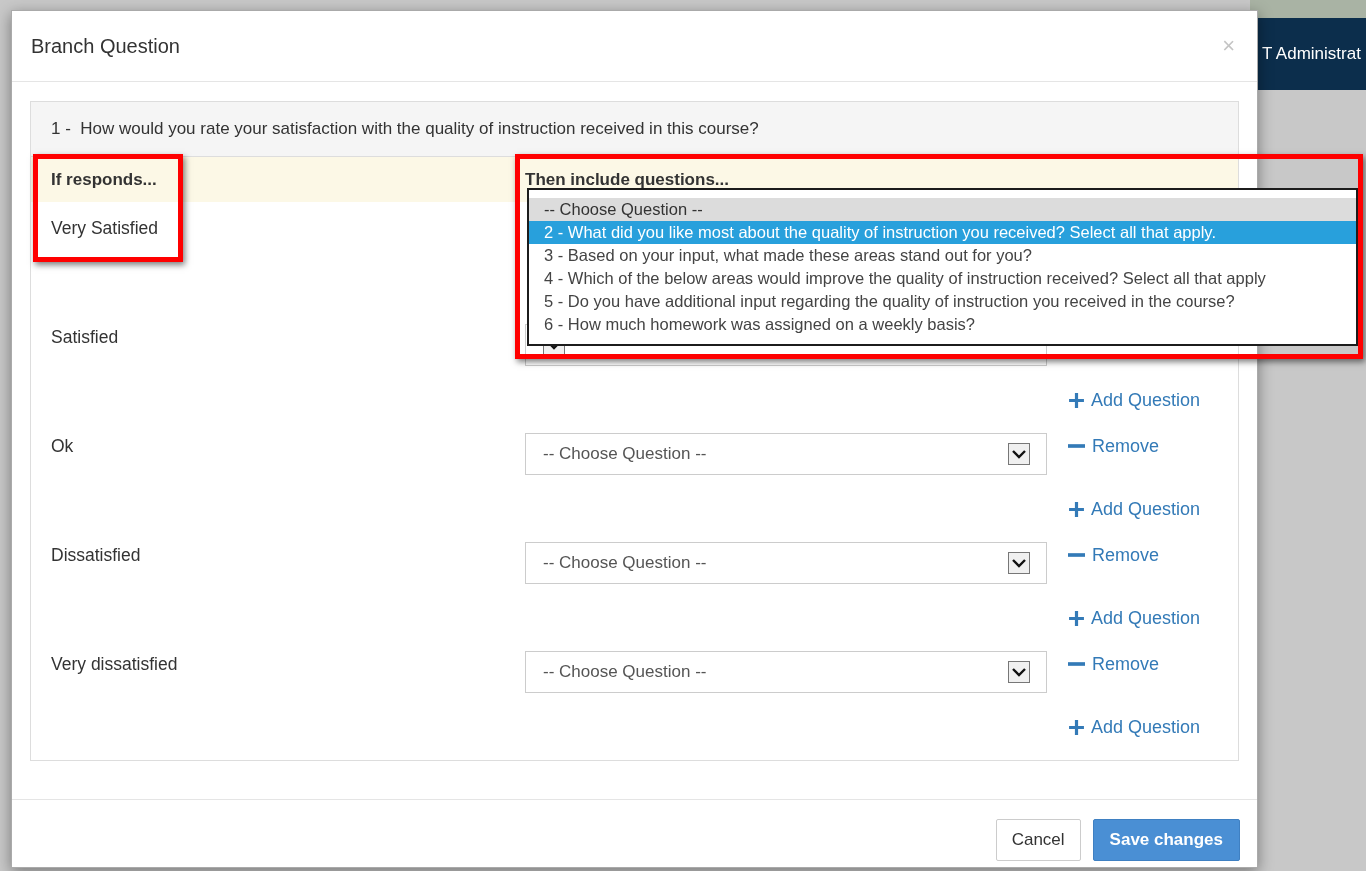 The height and width of the screenshot is (871, 1366). Describe the element at coordinates (1166, 840) in the screenshot. I see `save-button: Save changes` at that location.